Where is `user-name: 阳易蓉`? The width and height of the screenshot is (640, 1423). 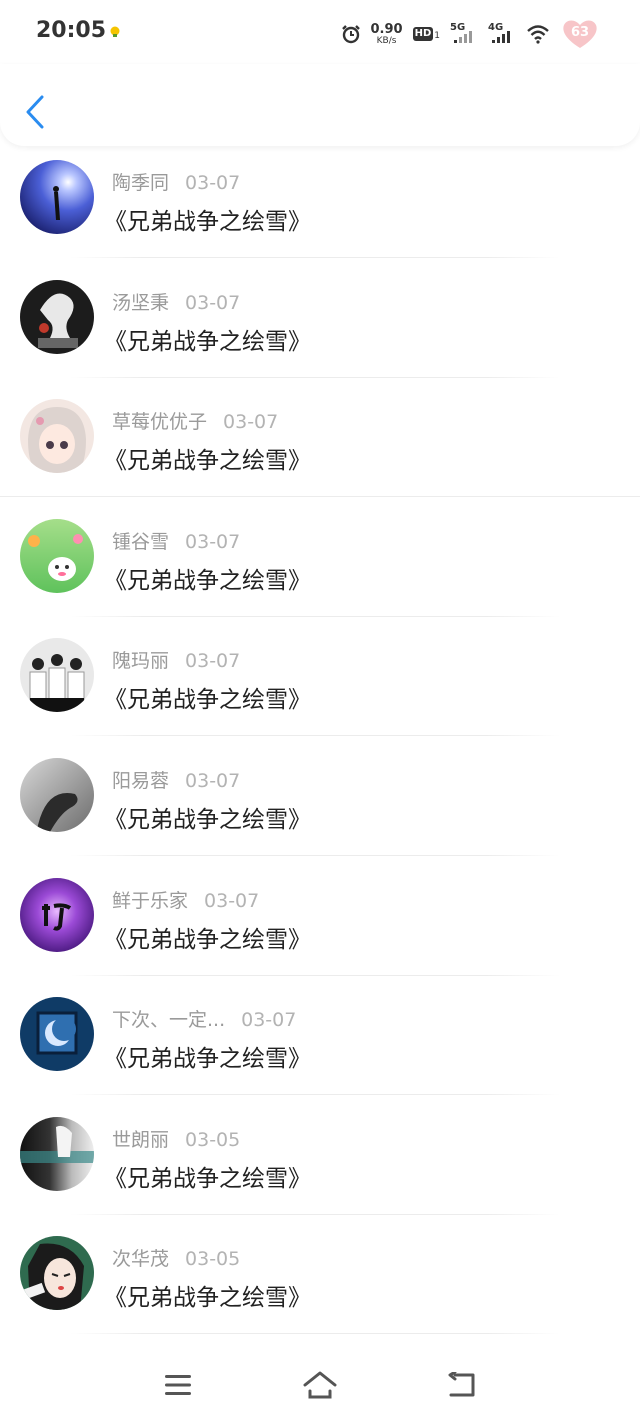 user-name: 阳易蓉 is located at coordinates (140, 781).